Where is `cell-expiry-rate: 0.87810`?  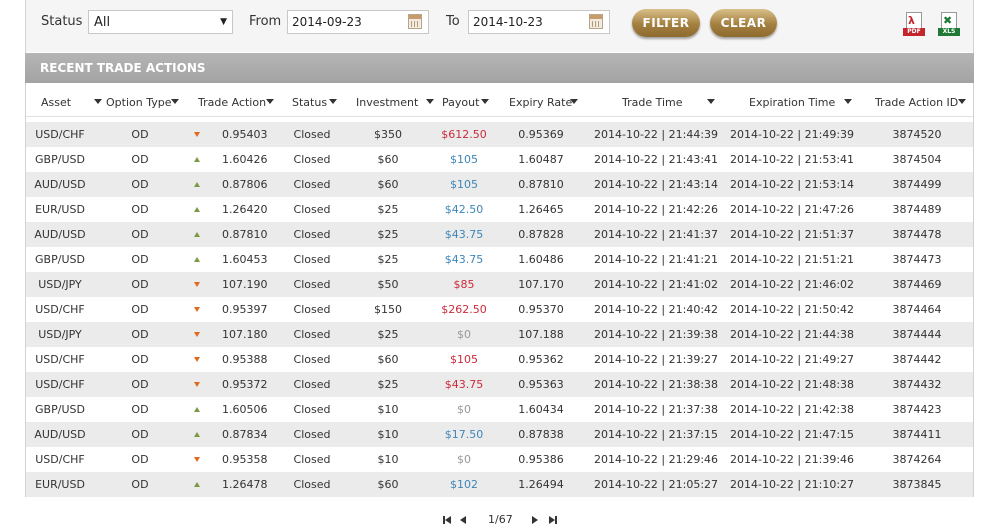
cell-expiry-rate: 0.87810 is located at coordinates (541, 184).